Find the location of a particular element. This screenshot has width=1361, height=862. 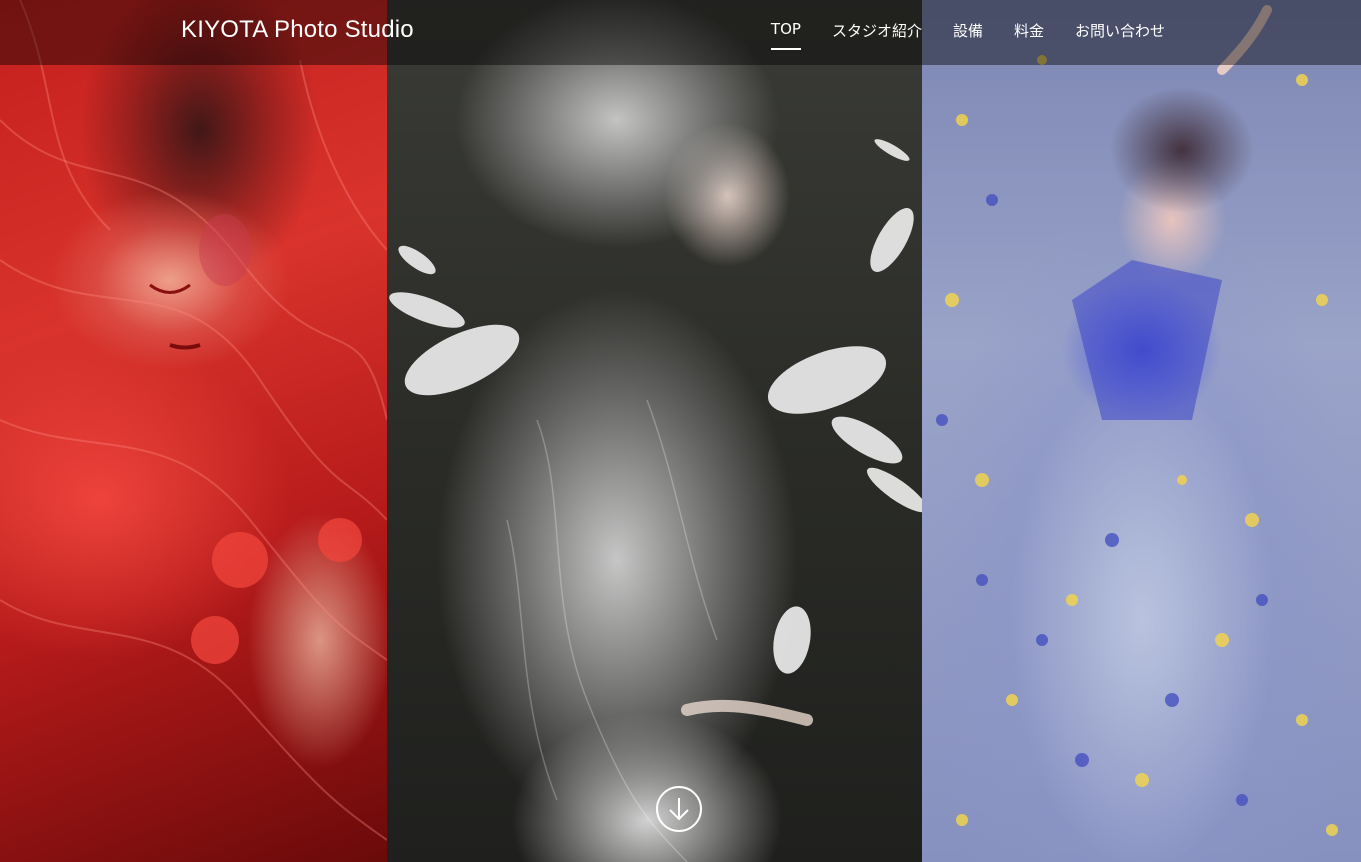

nav-item-pricing: 料金 is located at coordinates (1029, 33).